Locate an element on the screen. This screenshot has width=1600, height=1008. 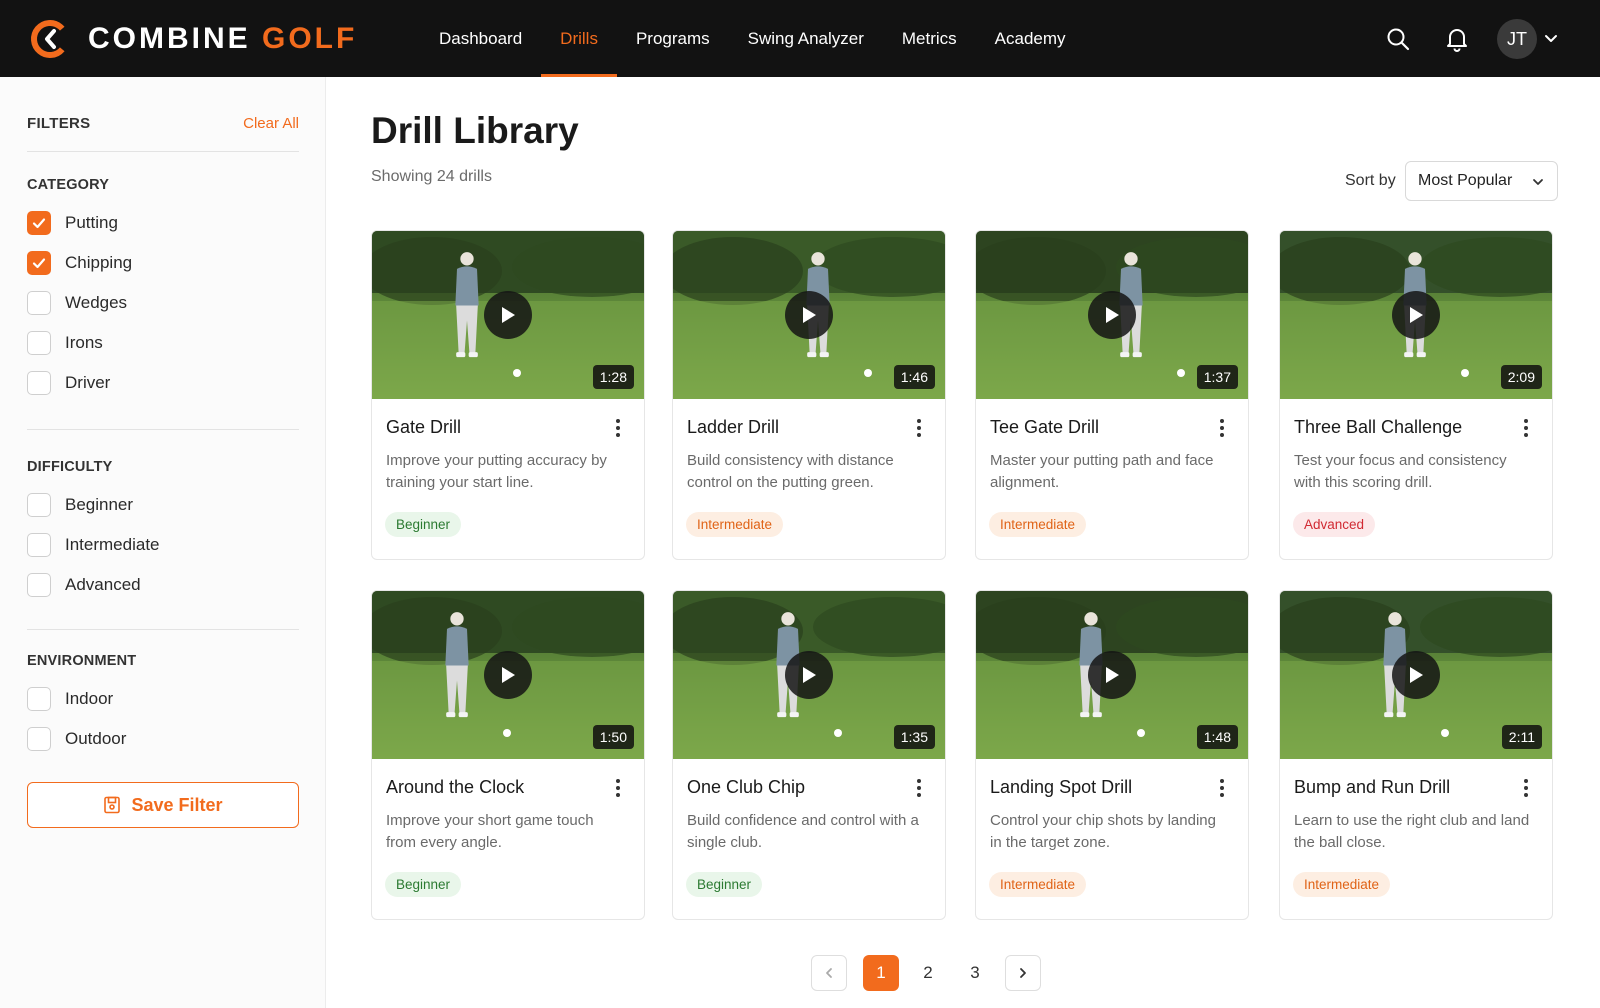
difficulty-badge: Beginner is located at coordinates (423, 884).